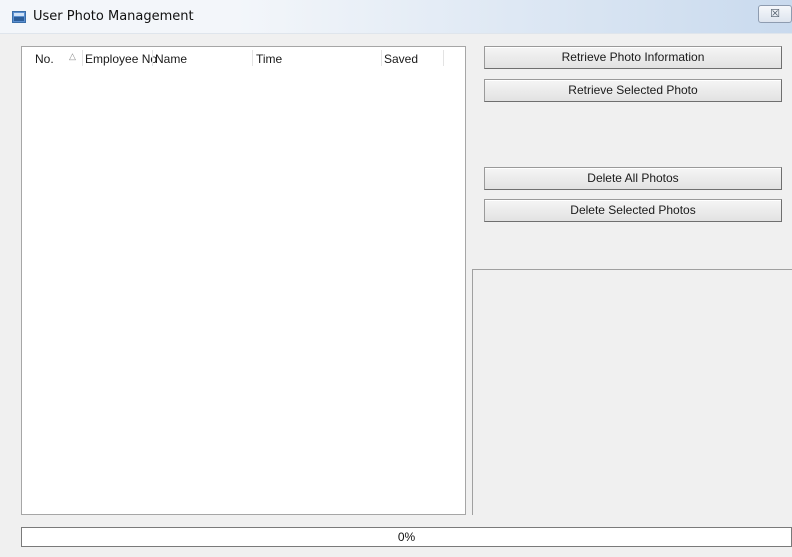 The height and width of the screenshot is (557, 792). Describe the element at coordinates (775, 14) in the screenshot. I see `close-button: ☒` at that location.